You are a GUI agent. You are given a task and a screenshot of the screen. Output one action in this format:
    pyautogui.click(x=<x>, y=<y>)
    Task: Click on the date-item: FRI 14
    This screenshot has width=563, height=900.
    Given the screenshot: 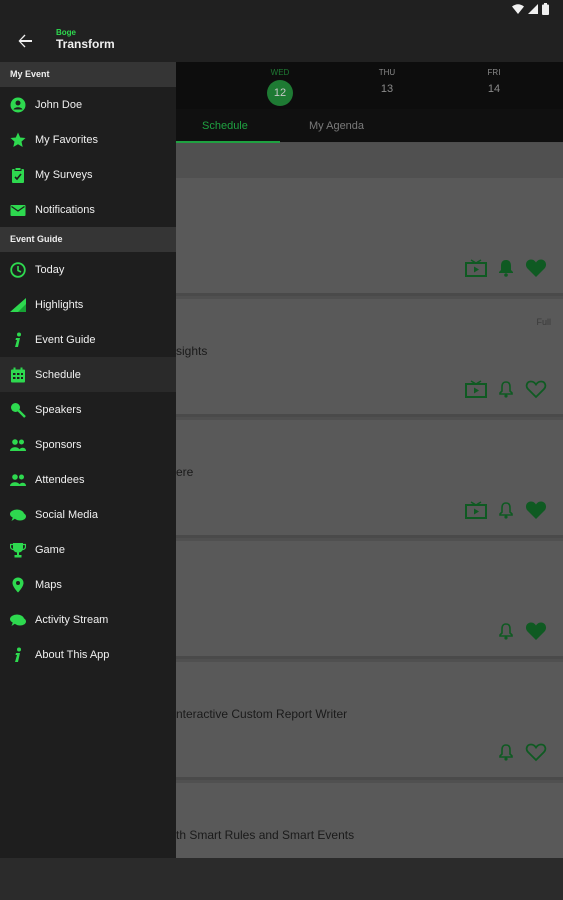 What is the action you would take?
    pyautogui.click(x=494, y=81)
    